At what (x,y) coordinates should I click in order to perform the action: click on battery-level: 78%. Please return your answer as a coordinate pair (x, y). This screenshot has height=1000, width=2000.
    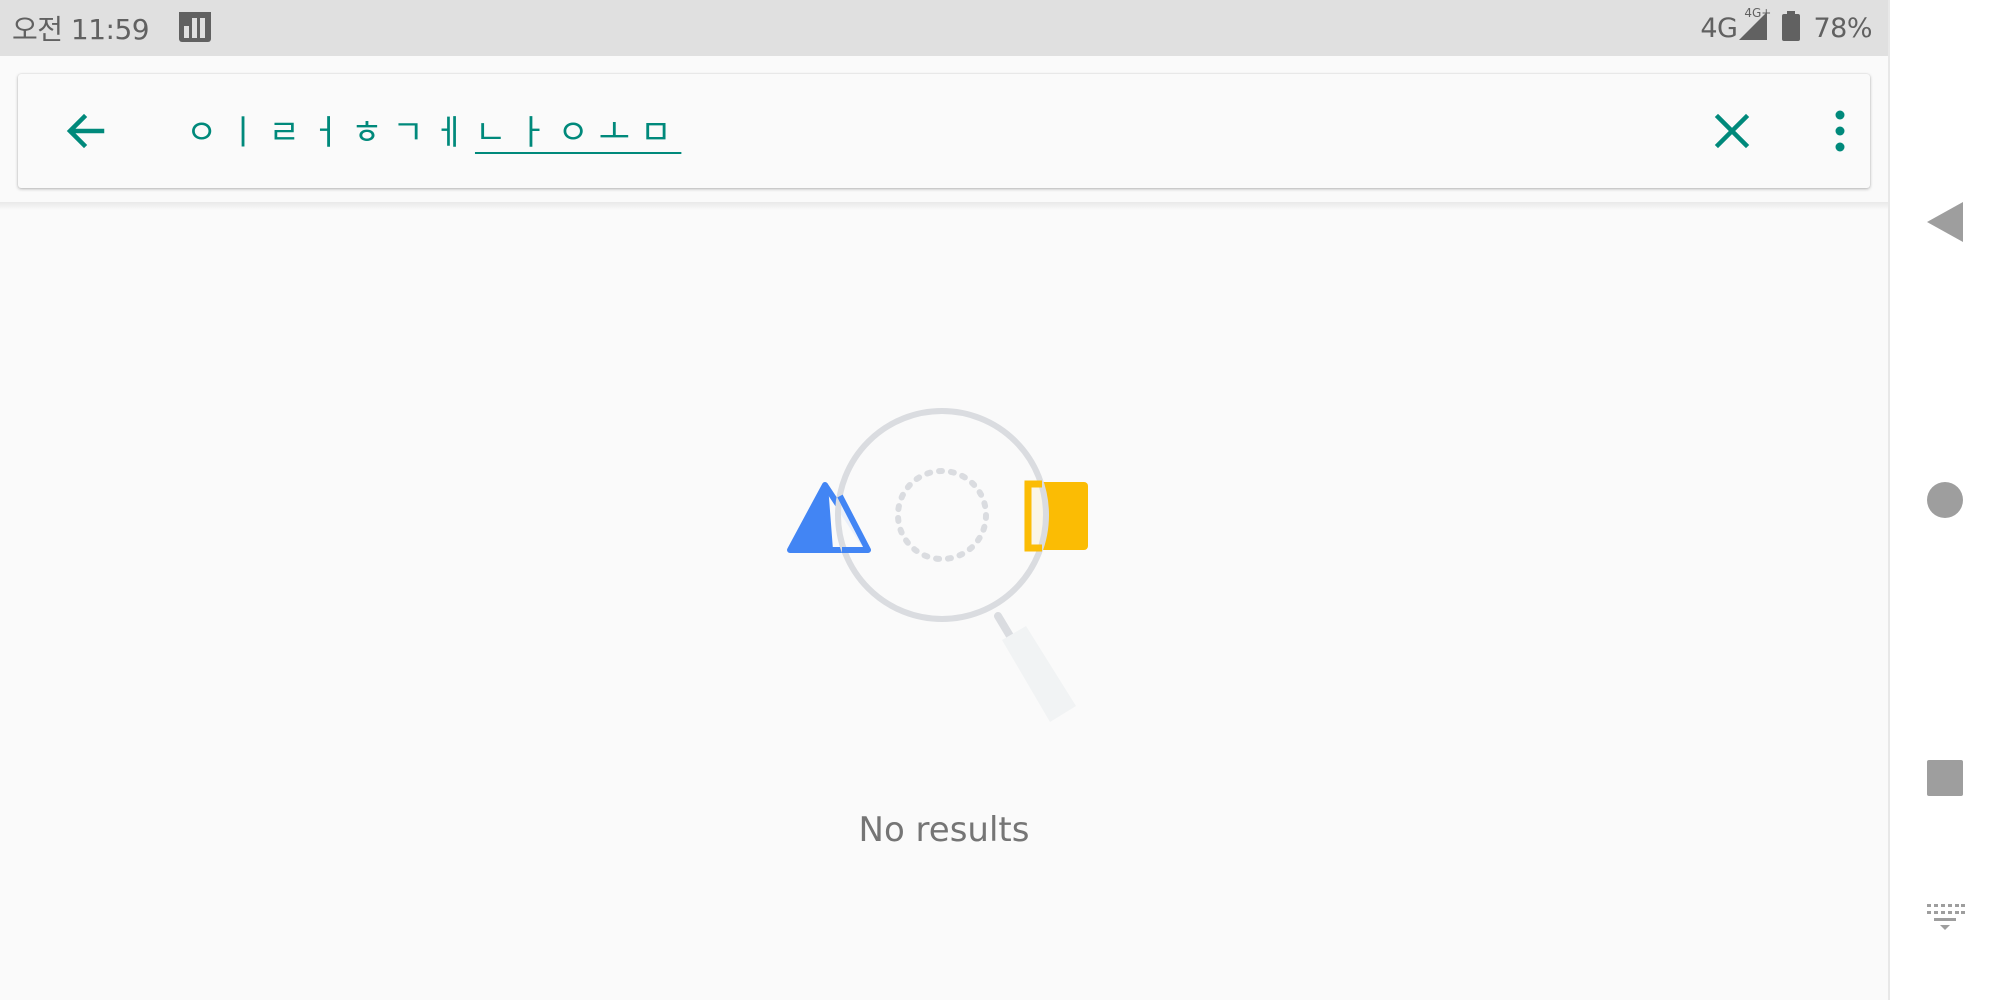
    Looking at the image, I should click on (1842, 28).